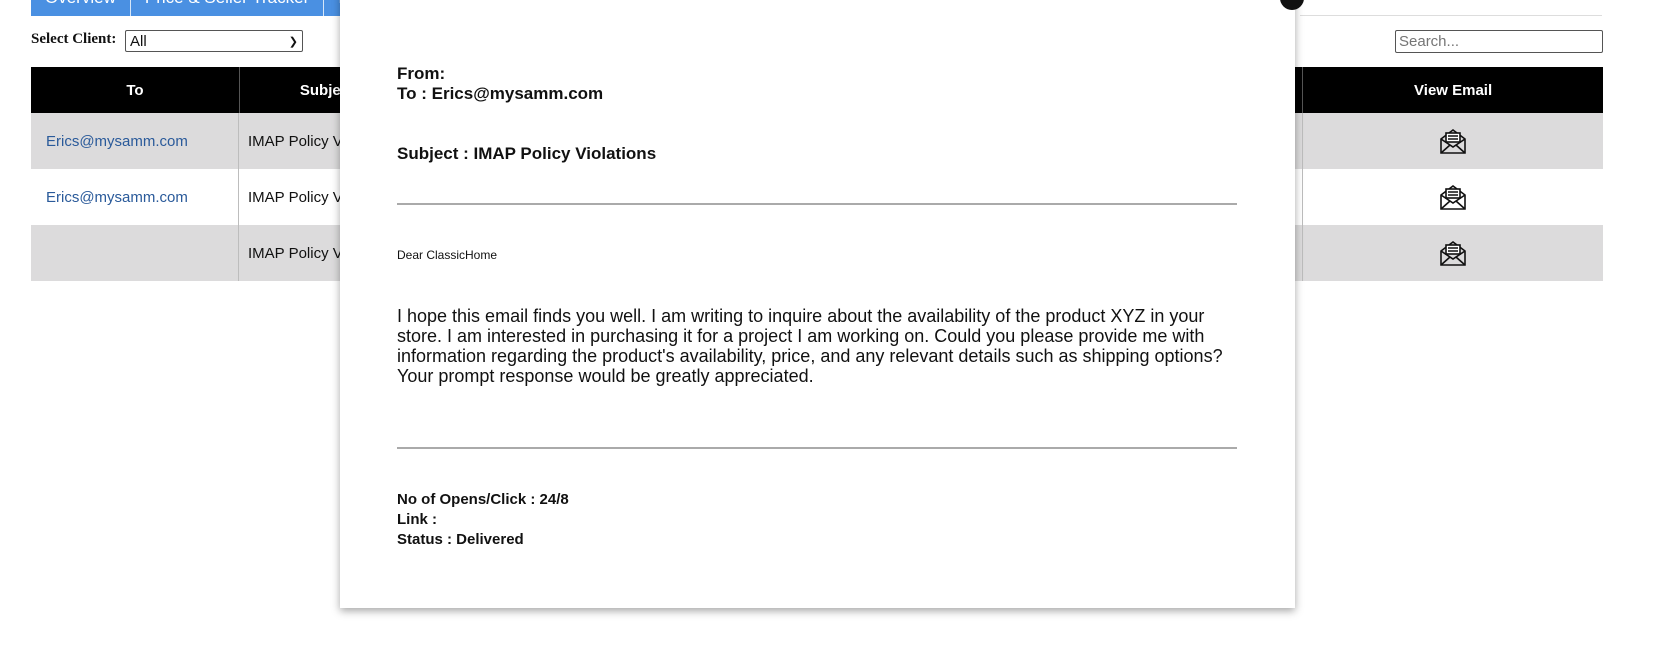 This screenshot has height=667, width=1670. What do you see at coordinates (214, 41) in the screenshot?
I see `client-select: All ❯` at bounding box center [214, 41].